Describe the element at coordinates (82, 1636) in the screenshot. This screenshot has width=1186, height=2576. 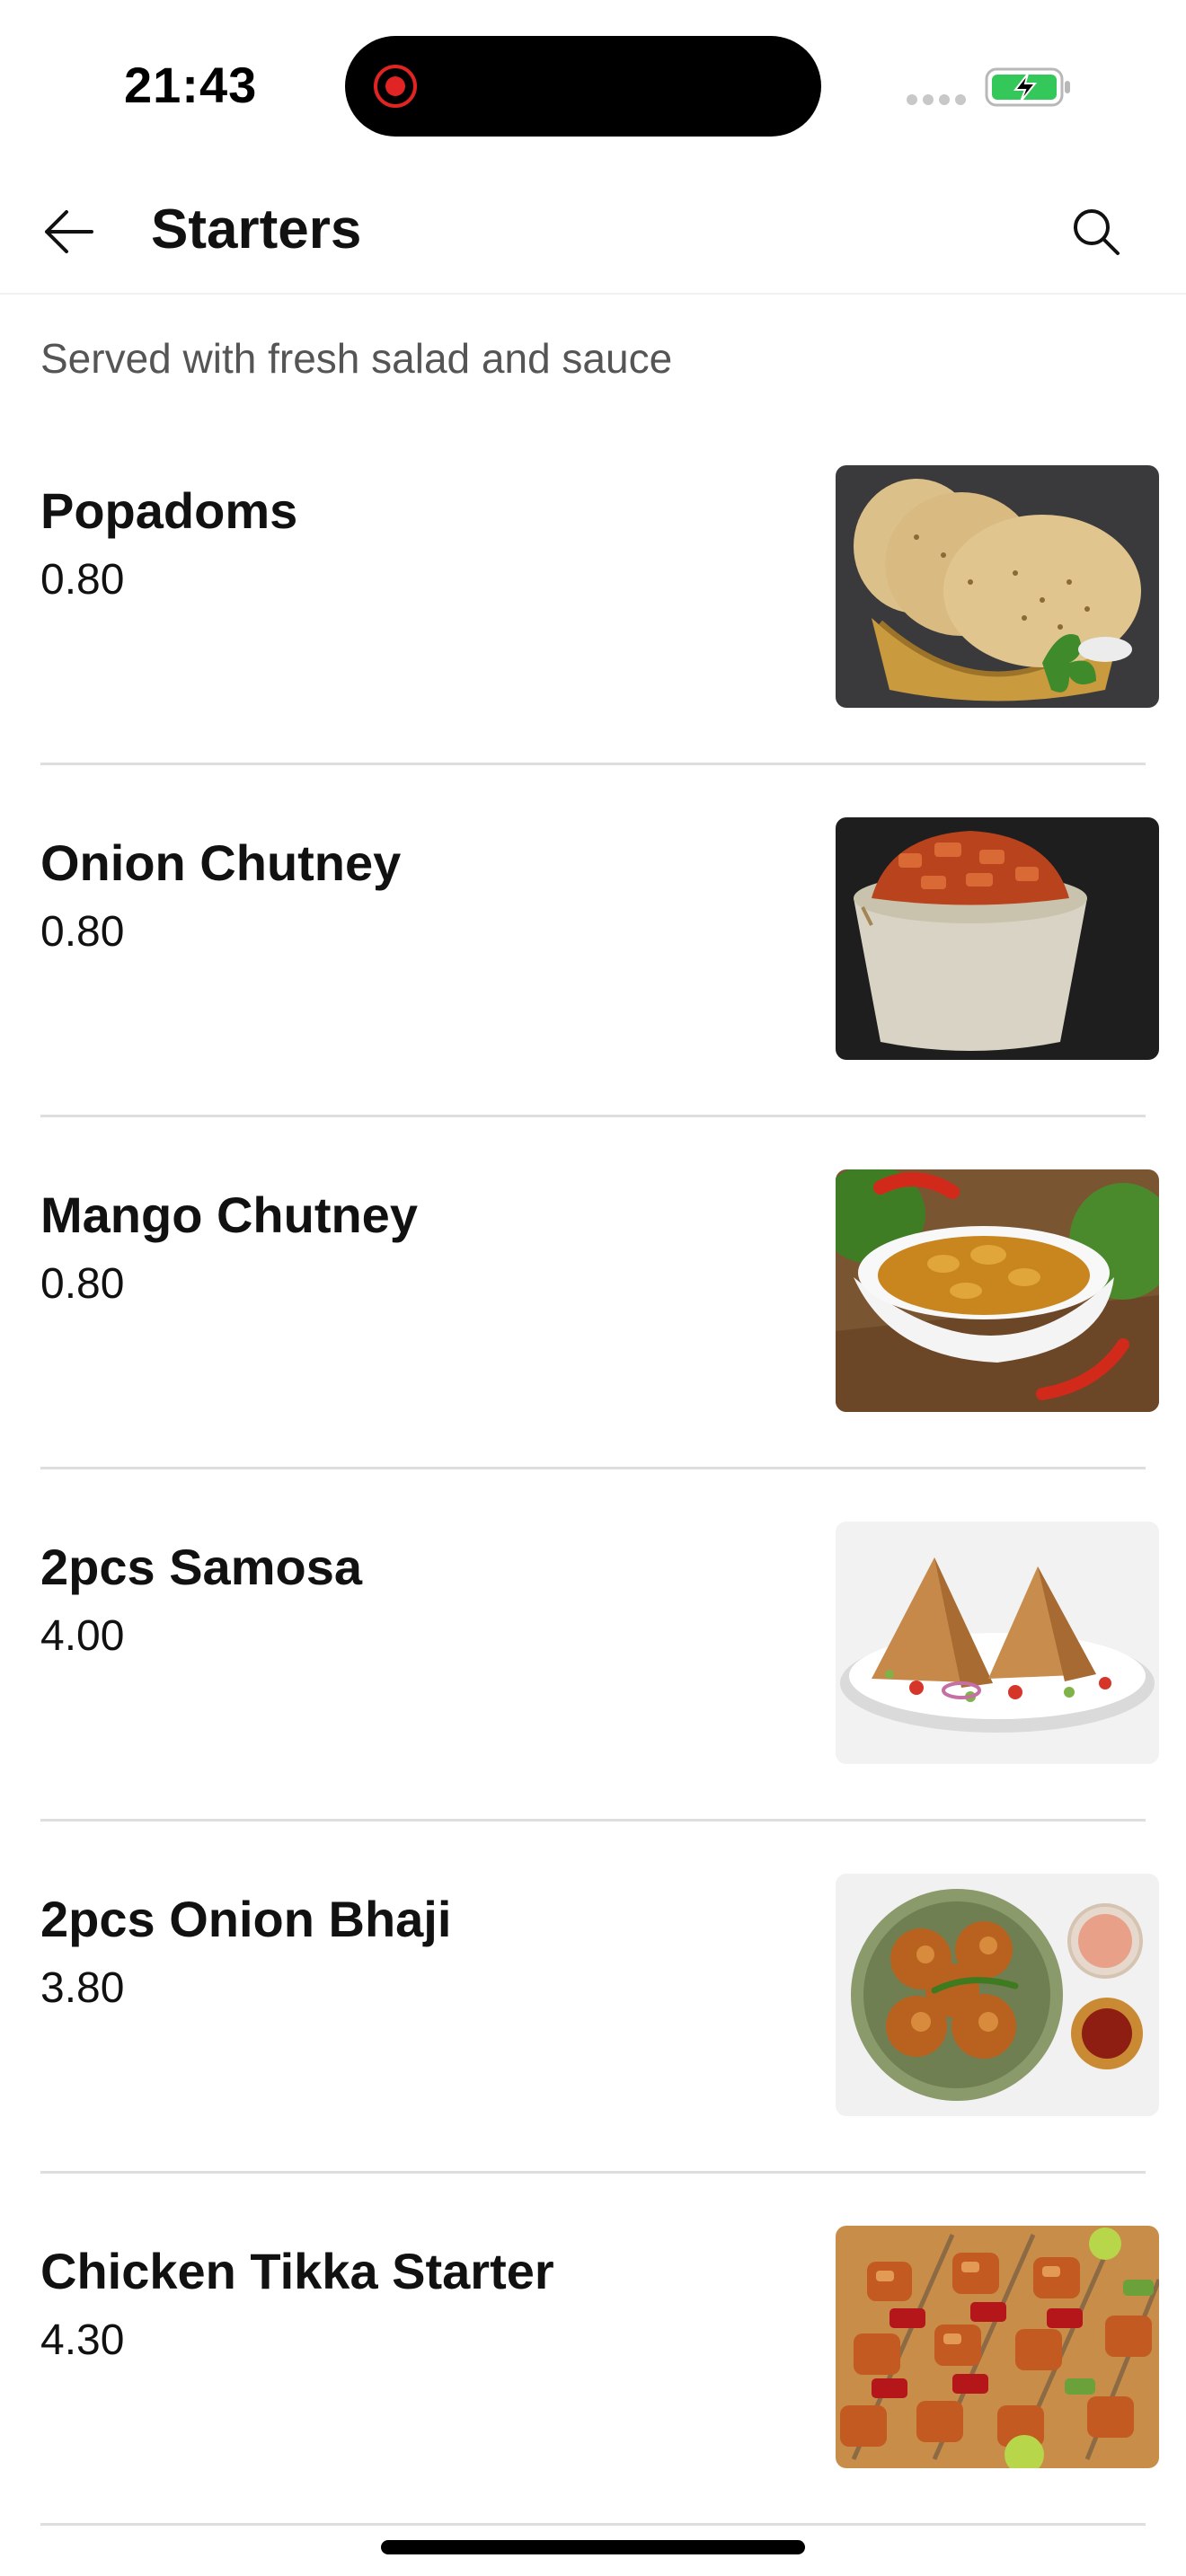
I see `item-price: 4.00` at that location.